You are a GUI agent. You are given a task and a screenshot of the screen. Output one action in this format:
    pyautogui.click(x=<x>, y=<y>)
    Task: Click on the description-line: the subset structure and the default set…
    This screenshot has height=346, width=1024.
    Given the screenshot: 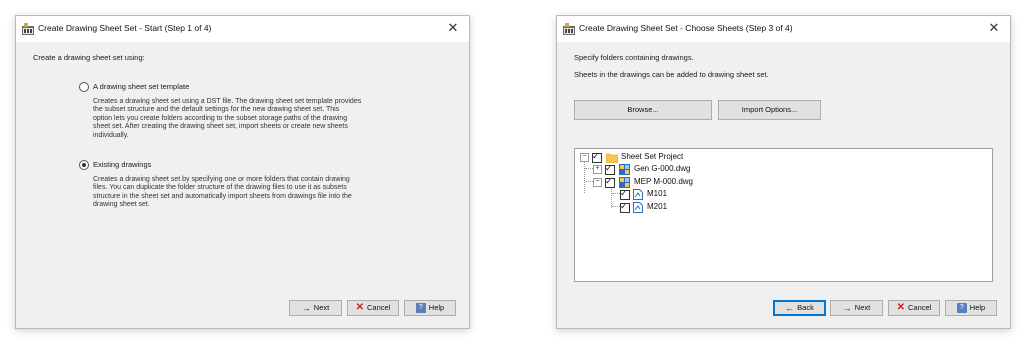 What is the action you would take?
    pyautogui.click(x=216, y=110)
    